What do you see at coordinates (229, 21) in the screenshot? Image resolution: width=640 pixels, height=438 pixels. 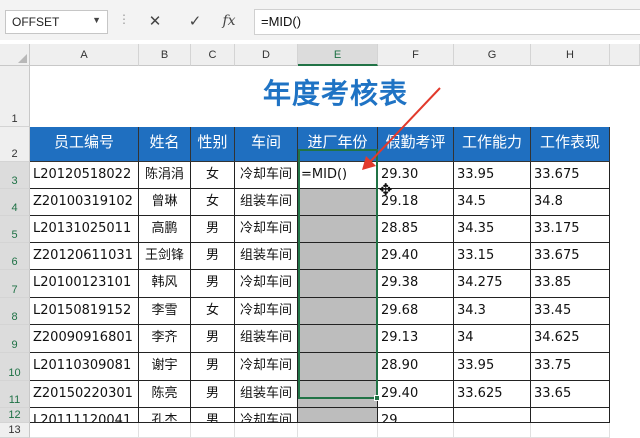 I see `insert-function-button: fx` at bounding box center [229, 21].